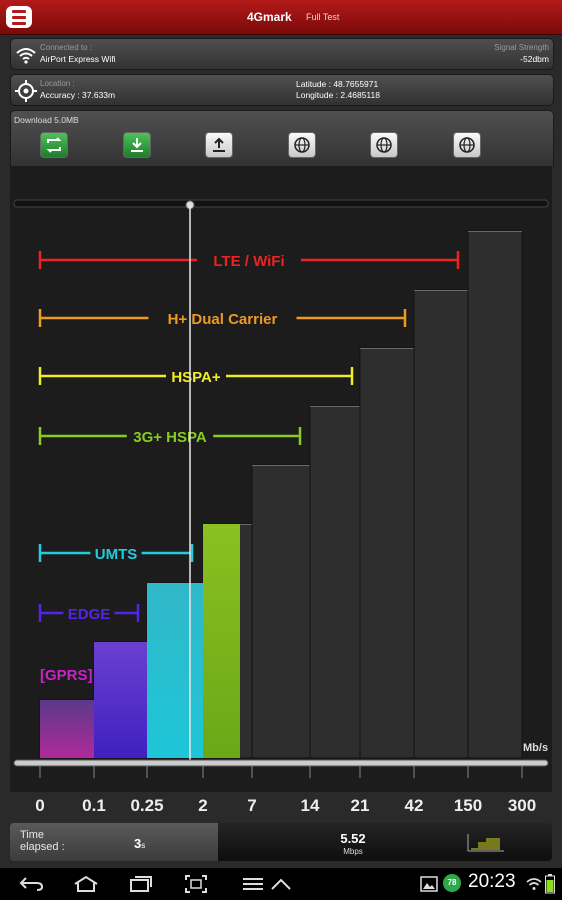 Image resolution: width=562 pixels, height=900 pixels. Describe the element at coordinates (140, 843) in the screenshot. I see `time-elapsed-value: 3s` at that location.